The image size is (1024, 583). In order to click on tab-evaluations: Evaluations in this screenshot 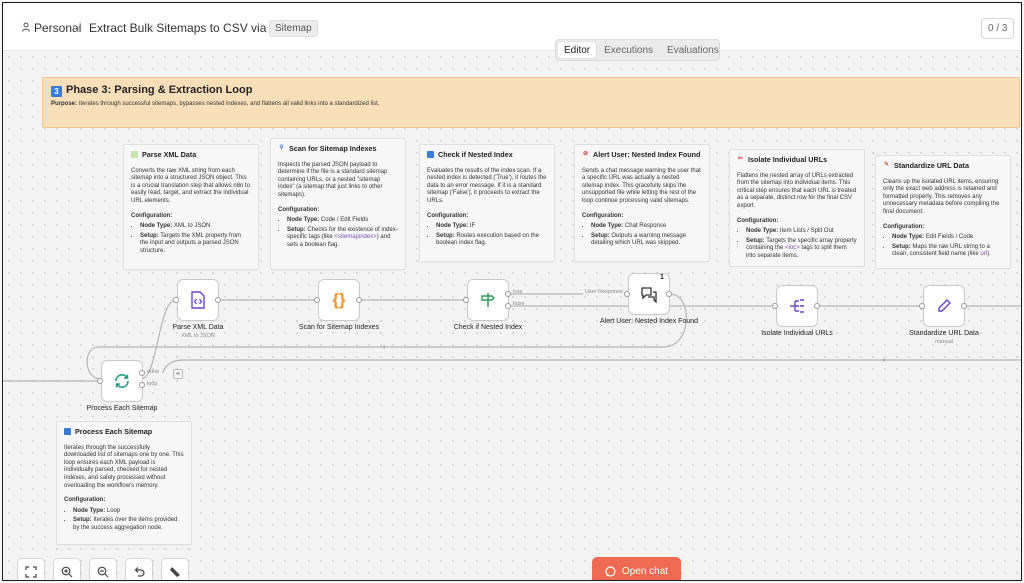, I will do `click(693, 50)`.